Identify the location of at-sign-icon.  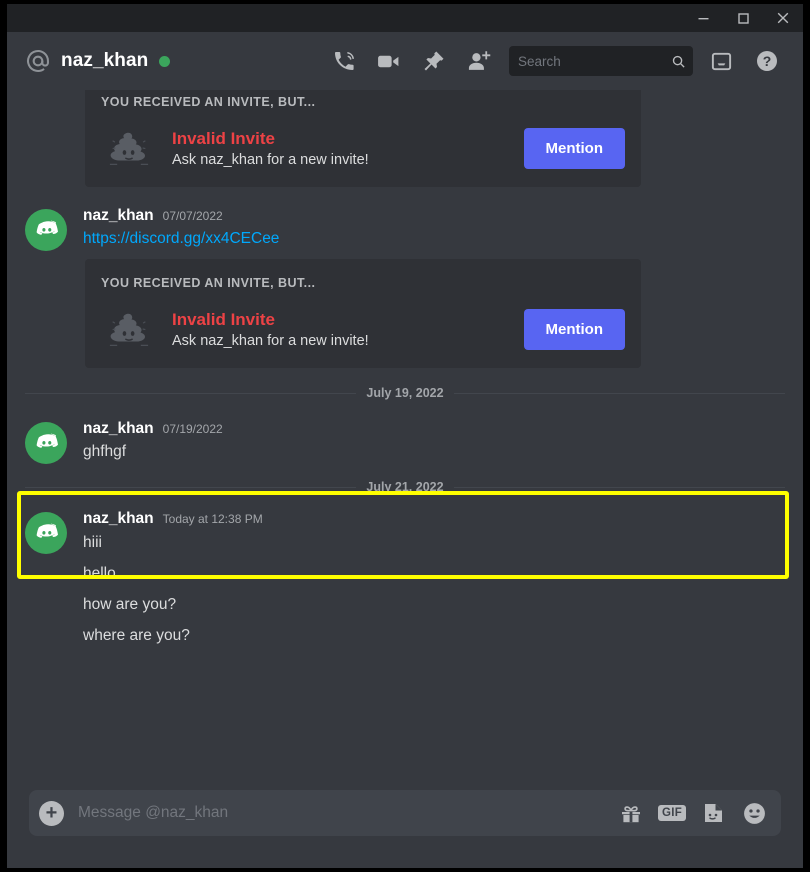
(38, 61).